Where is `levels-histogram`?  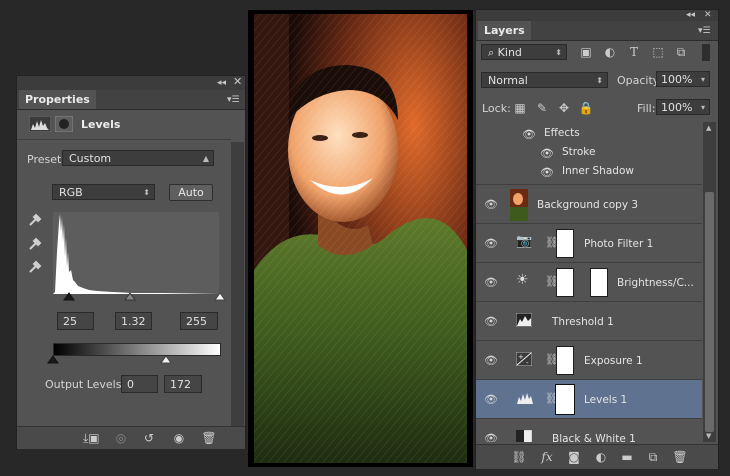
levels-histogram is located at coordinates (136, 253).